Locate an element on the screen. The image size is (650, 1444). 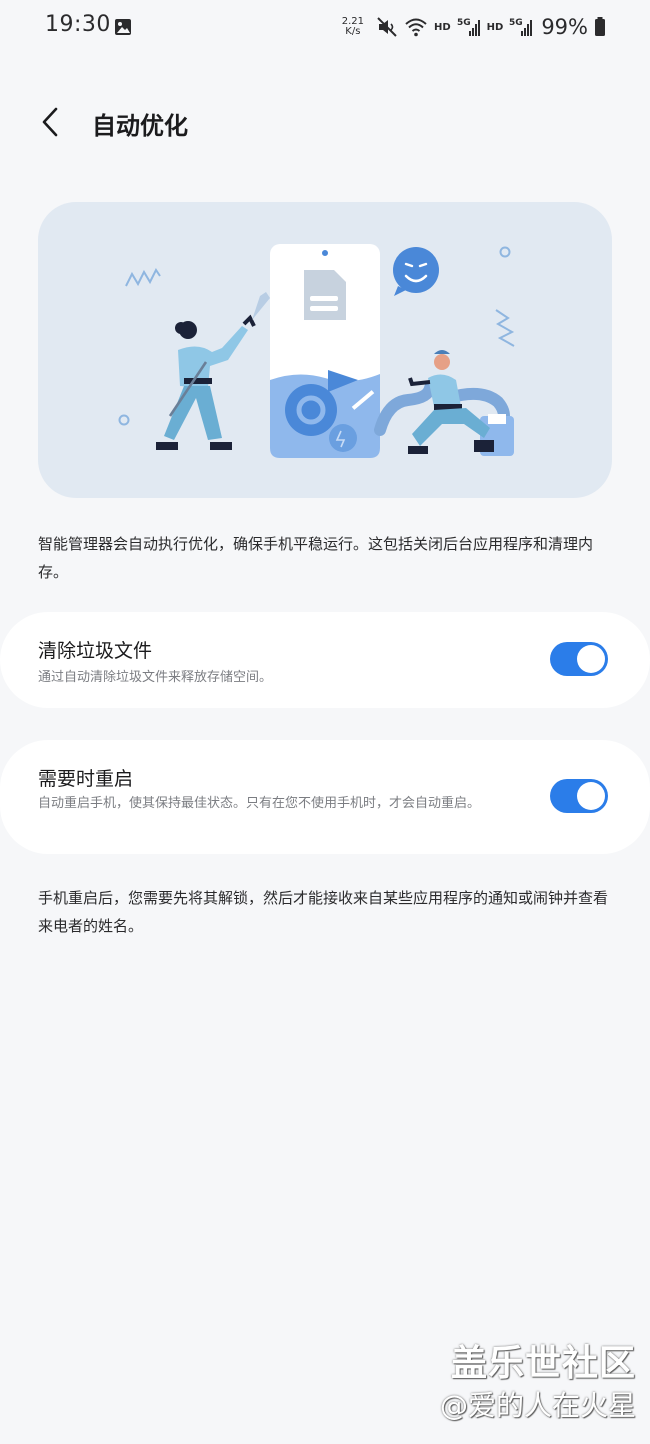
cleaning-illustration is located at coordinates (316, 351).